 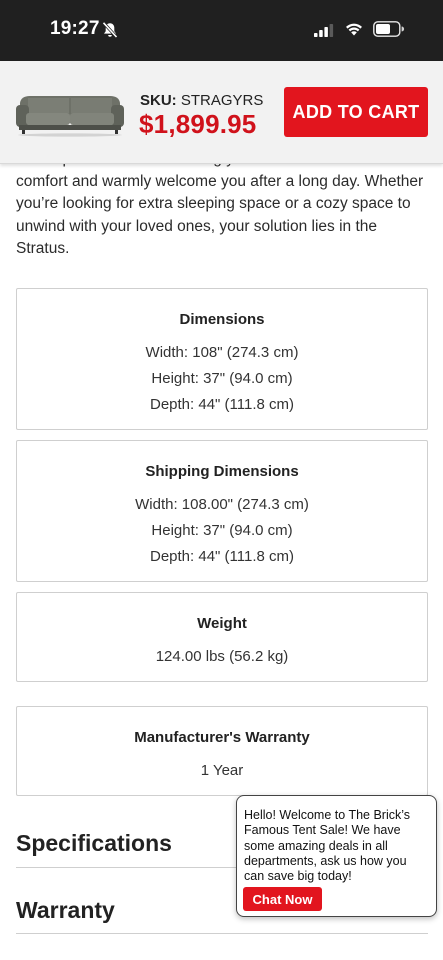 I want to click on shipping-depth: Depth: 44" (111.8 cm), so click(x=221, y=556).